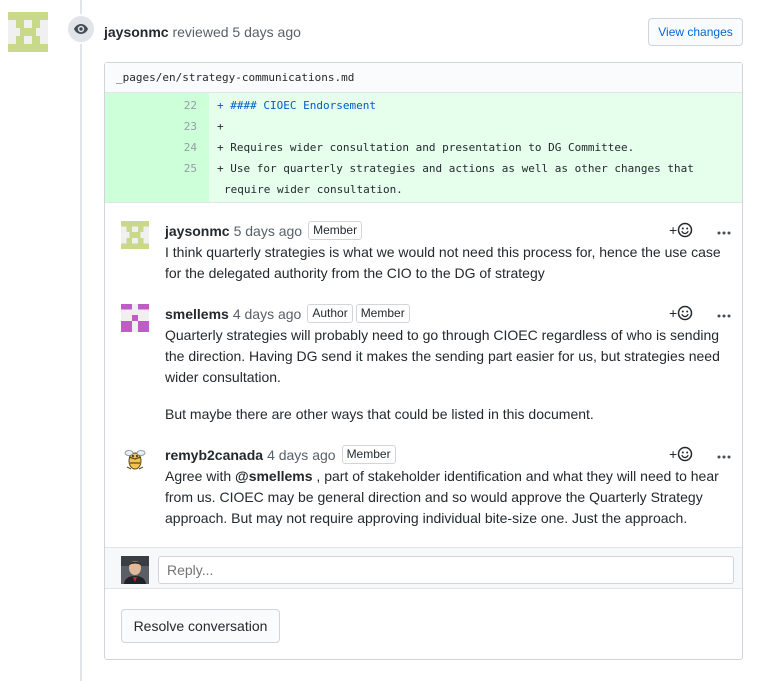 Image resolution: width=759 pixels, height=681 pixels. What do you see at coordinates (181, 168) in the screenshot?
I see `line-number: 25` at bounding box center [181, 168].